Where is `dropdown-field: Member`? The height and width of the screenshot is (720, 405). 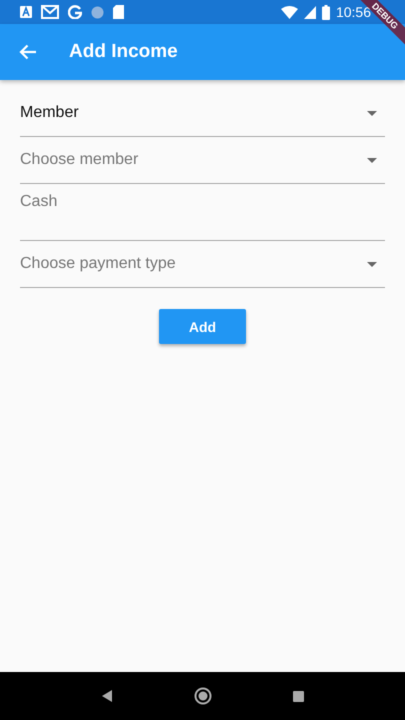
dropdown-field: Member is located at coordinates (202, 113).